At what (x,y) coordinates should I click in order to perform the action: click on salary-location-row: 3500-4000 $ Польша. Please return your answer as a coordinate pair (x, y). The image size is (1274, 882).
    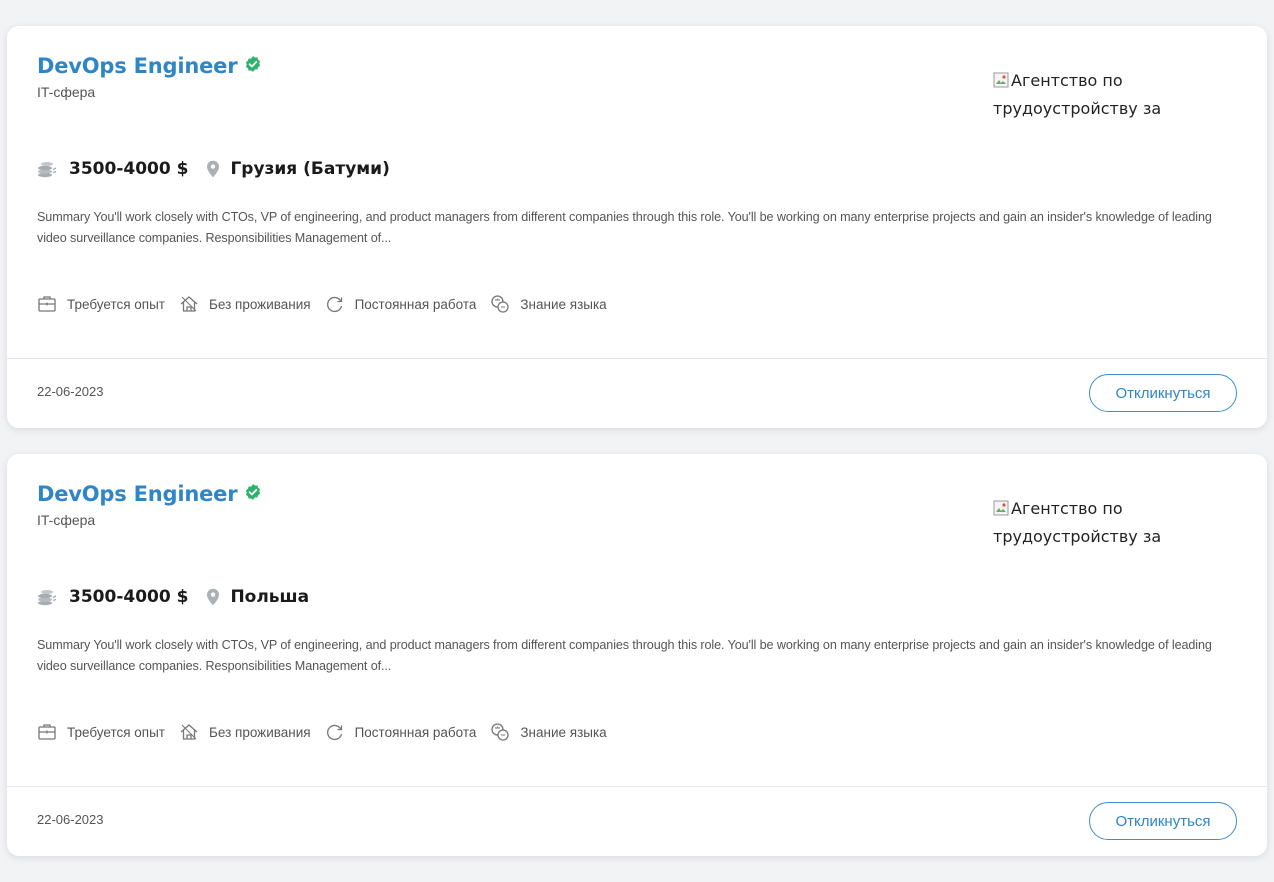
    Looking at the image, I should click on (173, 597).